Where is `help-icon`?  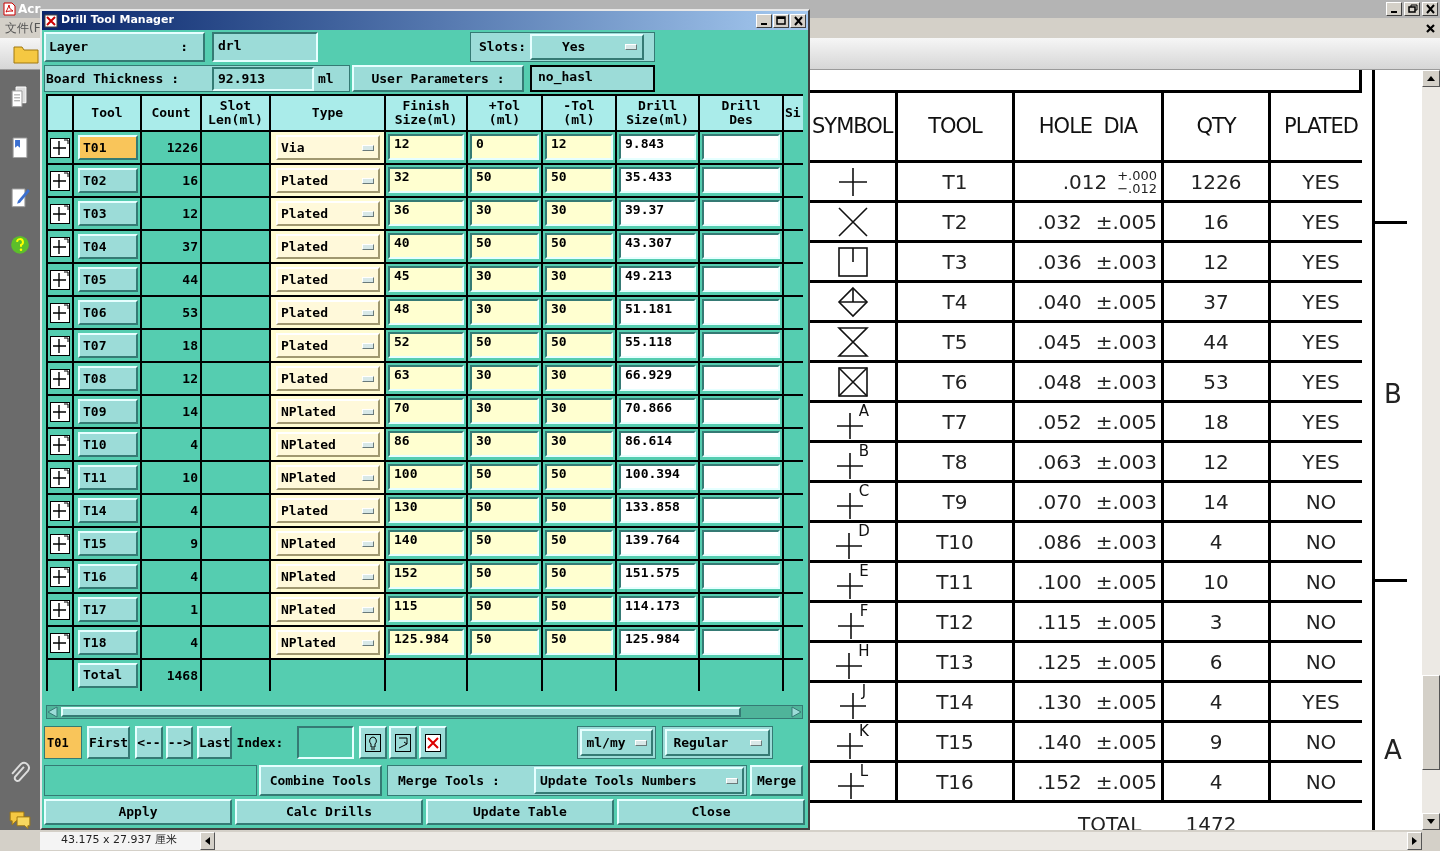
help-icon is located at coordinates (20, 244).